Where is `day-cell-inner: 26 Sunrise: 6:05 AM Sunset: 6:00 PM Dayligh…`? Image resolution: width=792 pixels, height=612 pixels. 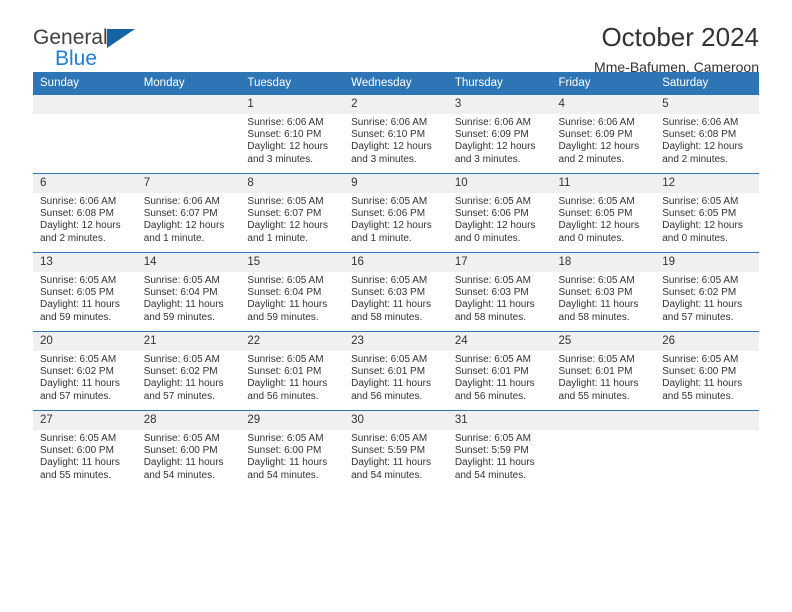 day-cell-inner: 26 Sunrise: 6:05 AM Sunset: 6:00 PM Dayligh… is located at coordinates (707, 371).